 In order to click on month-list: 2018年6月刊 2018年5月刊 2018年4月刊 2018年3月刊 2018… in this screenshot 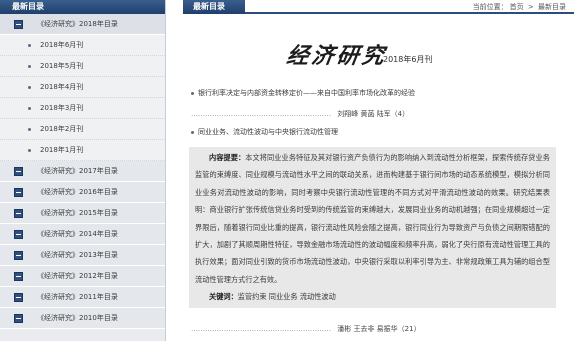, I will do `click(82, 98)`.